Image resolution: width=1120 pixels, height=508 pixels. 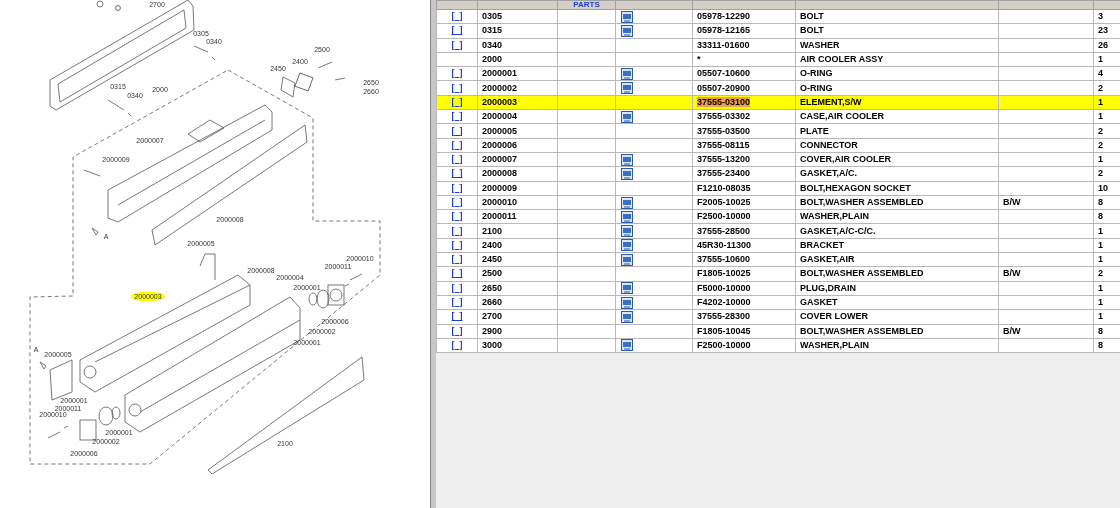 What do you see at coordinates (492, 59) in the screenshot?
I see `table-cell: 2000` at bounding box center [492, 59].